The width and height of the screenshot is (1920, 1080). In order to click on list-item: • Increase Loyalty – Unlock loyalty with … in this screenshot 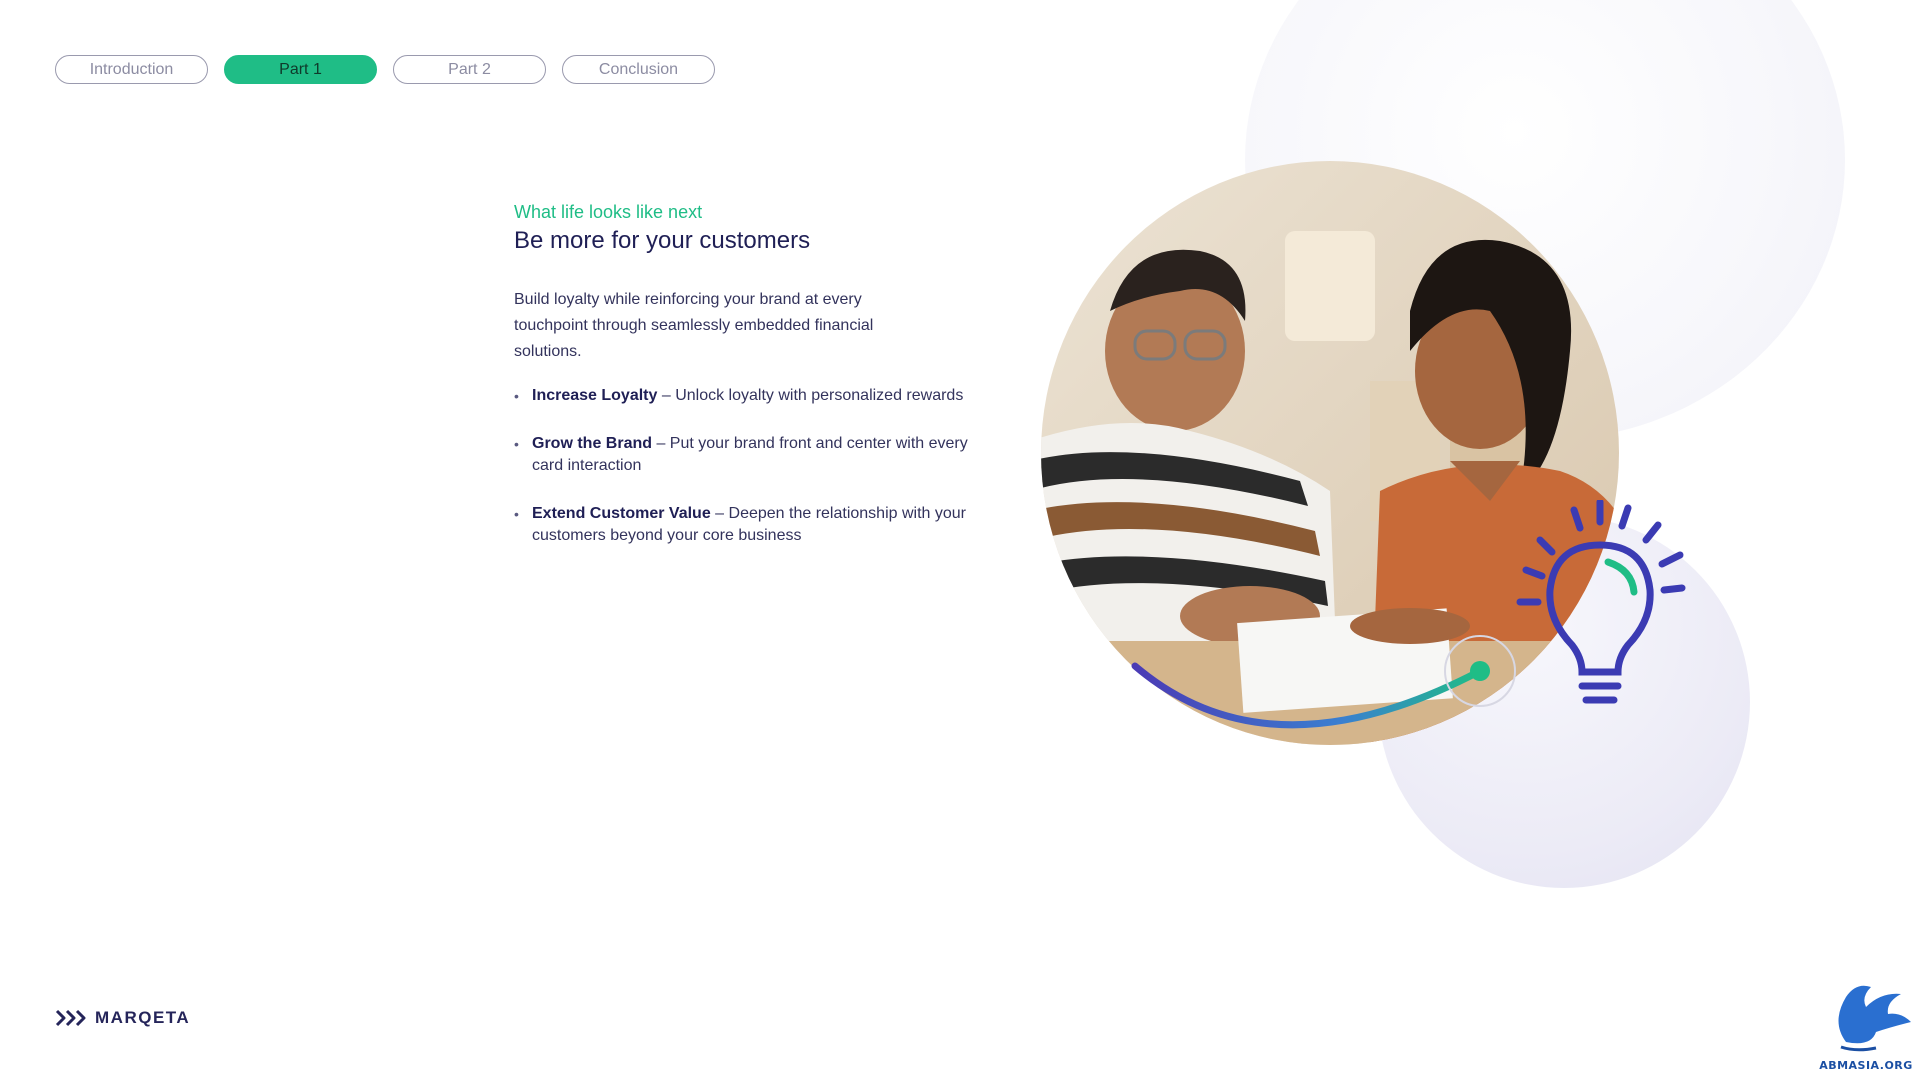, I will do `click(744, 396)`.